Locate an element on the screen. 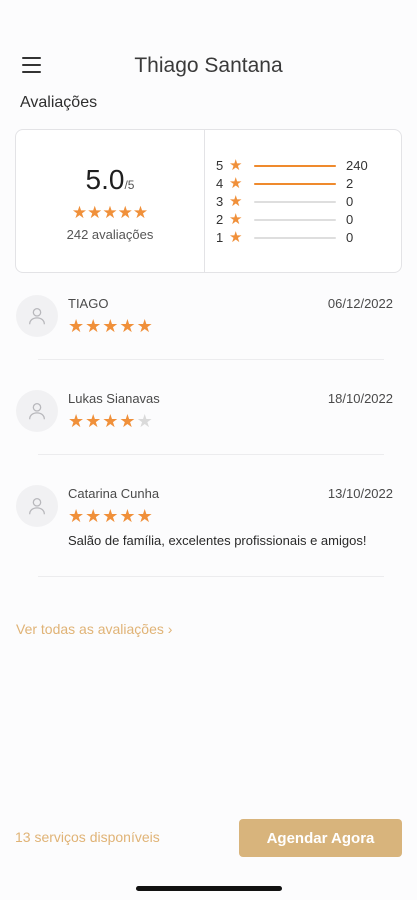  home-indicator is located at coordinates (209, 888).